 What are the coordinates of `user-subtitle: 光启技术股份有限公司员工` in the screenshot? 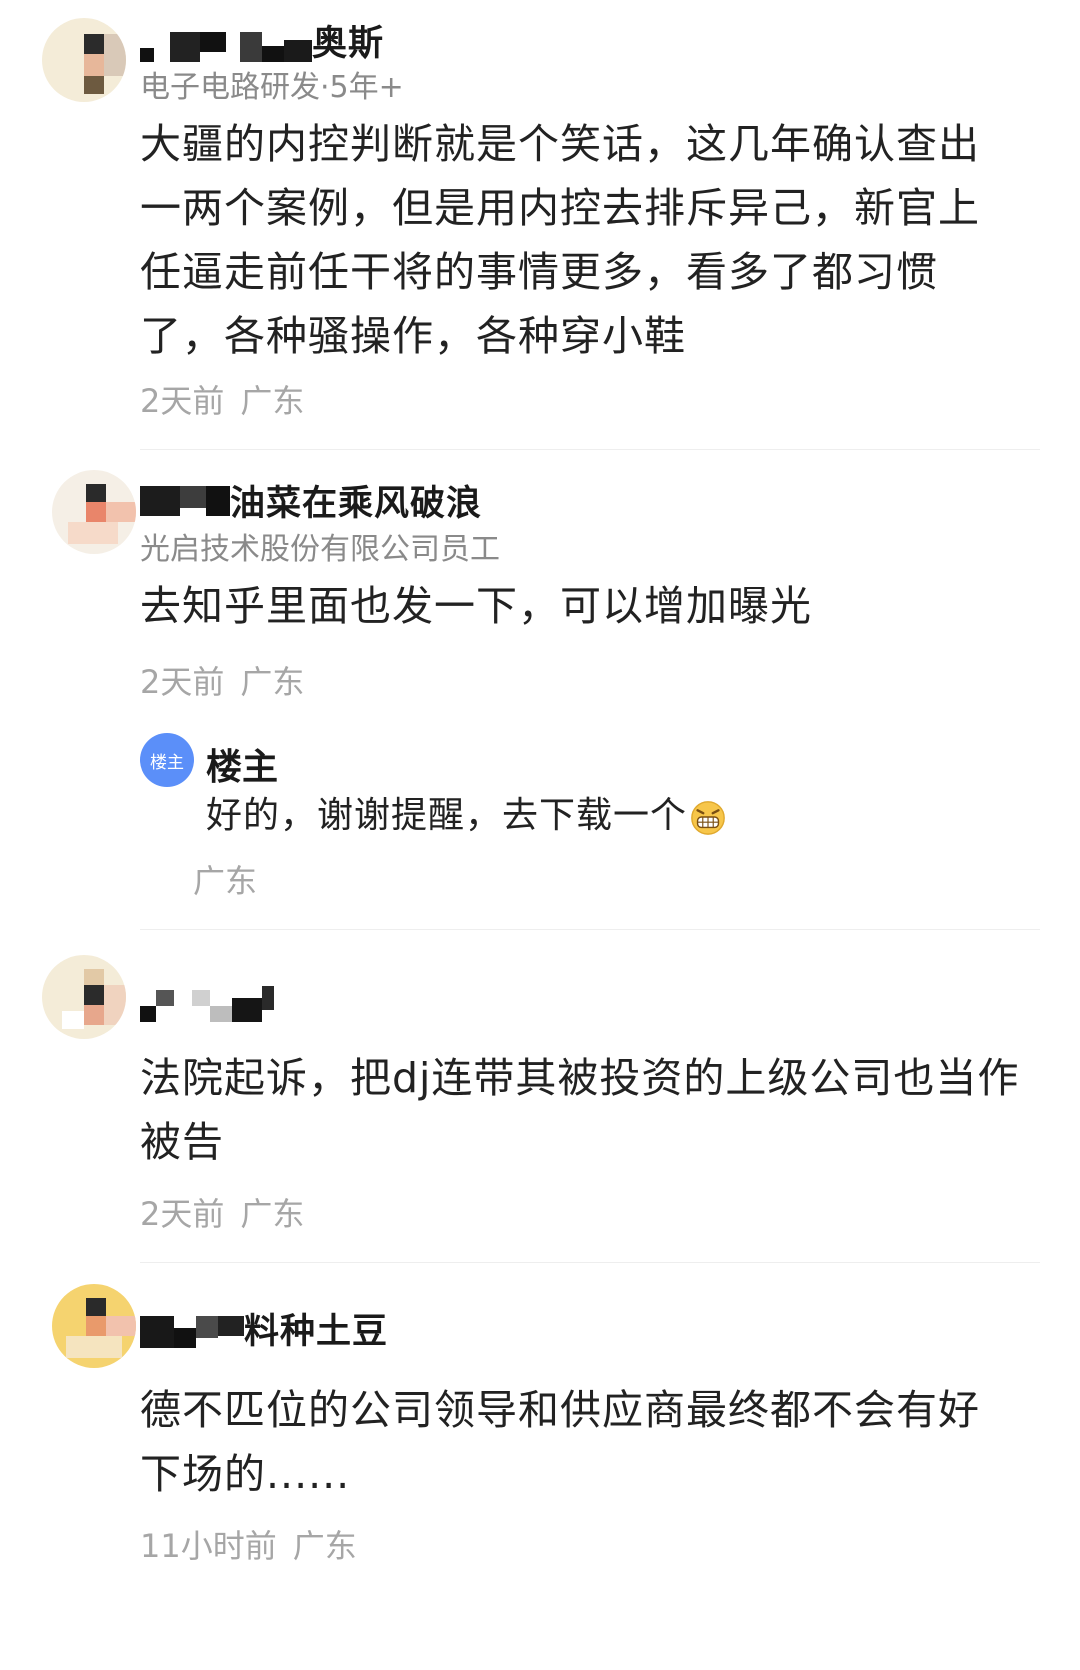 It's located at (320, 549).